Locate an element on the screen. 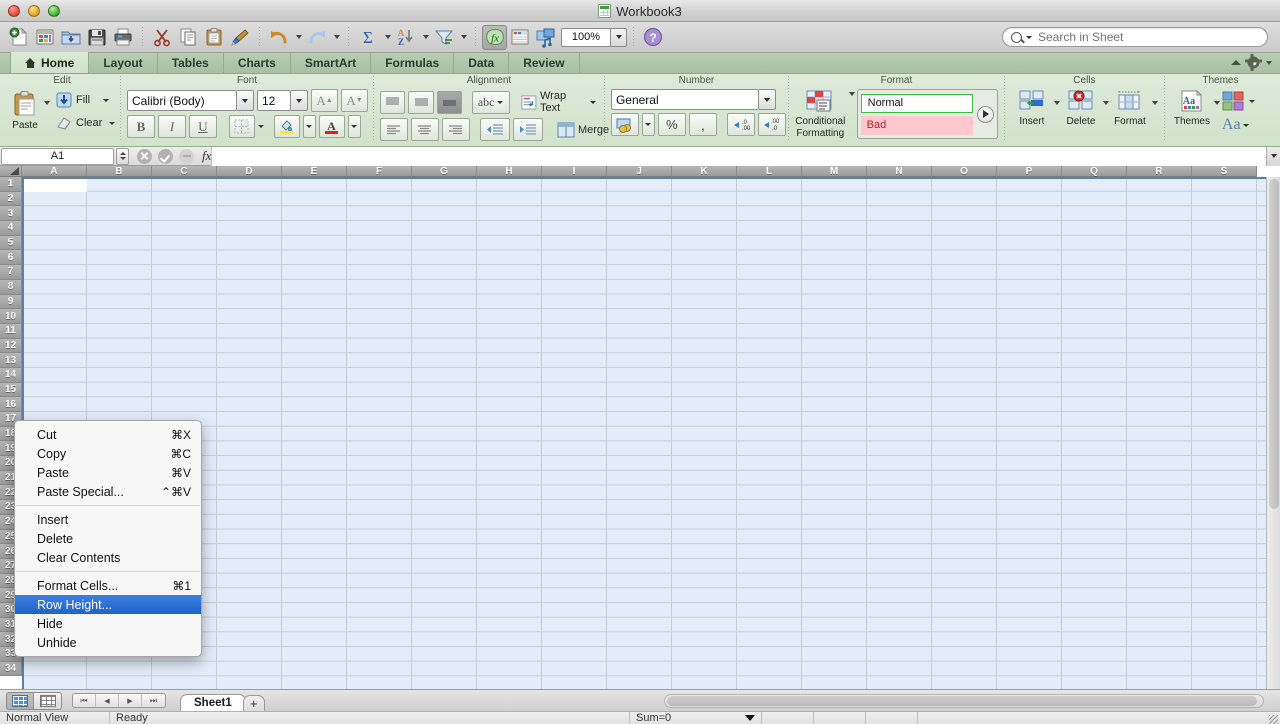 The width and height of the screenshot is (1280, 724). column-header-f: F is located at coordinates (379, 171).